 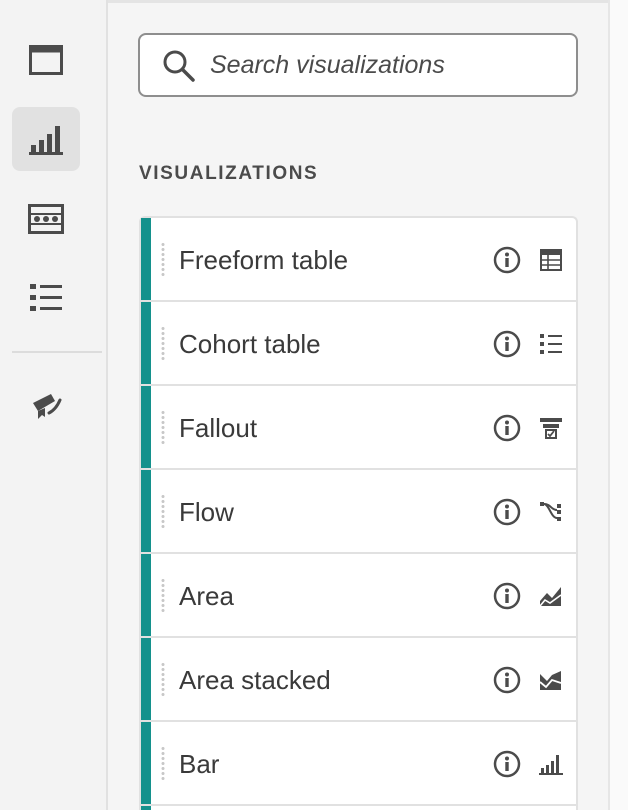 I want to click on list-item-label: Area, so click(x=206, y=596).